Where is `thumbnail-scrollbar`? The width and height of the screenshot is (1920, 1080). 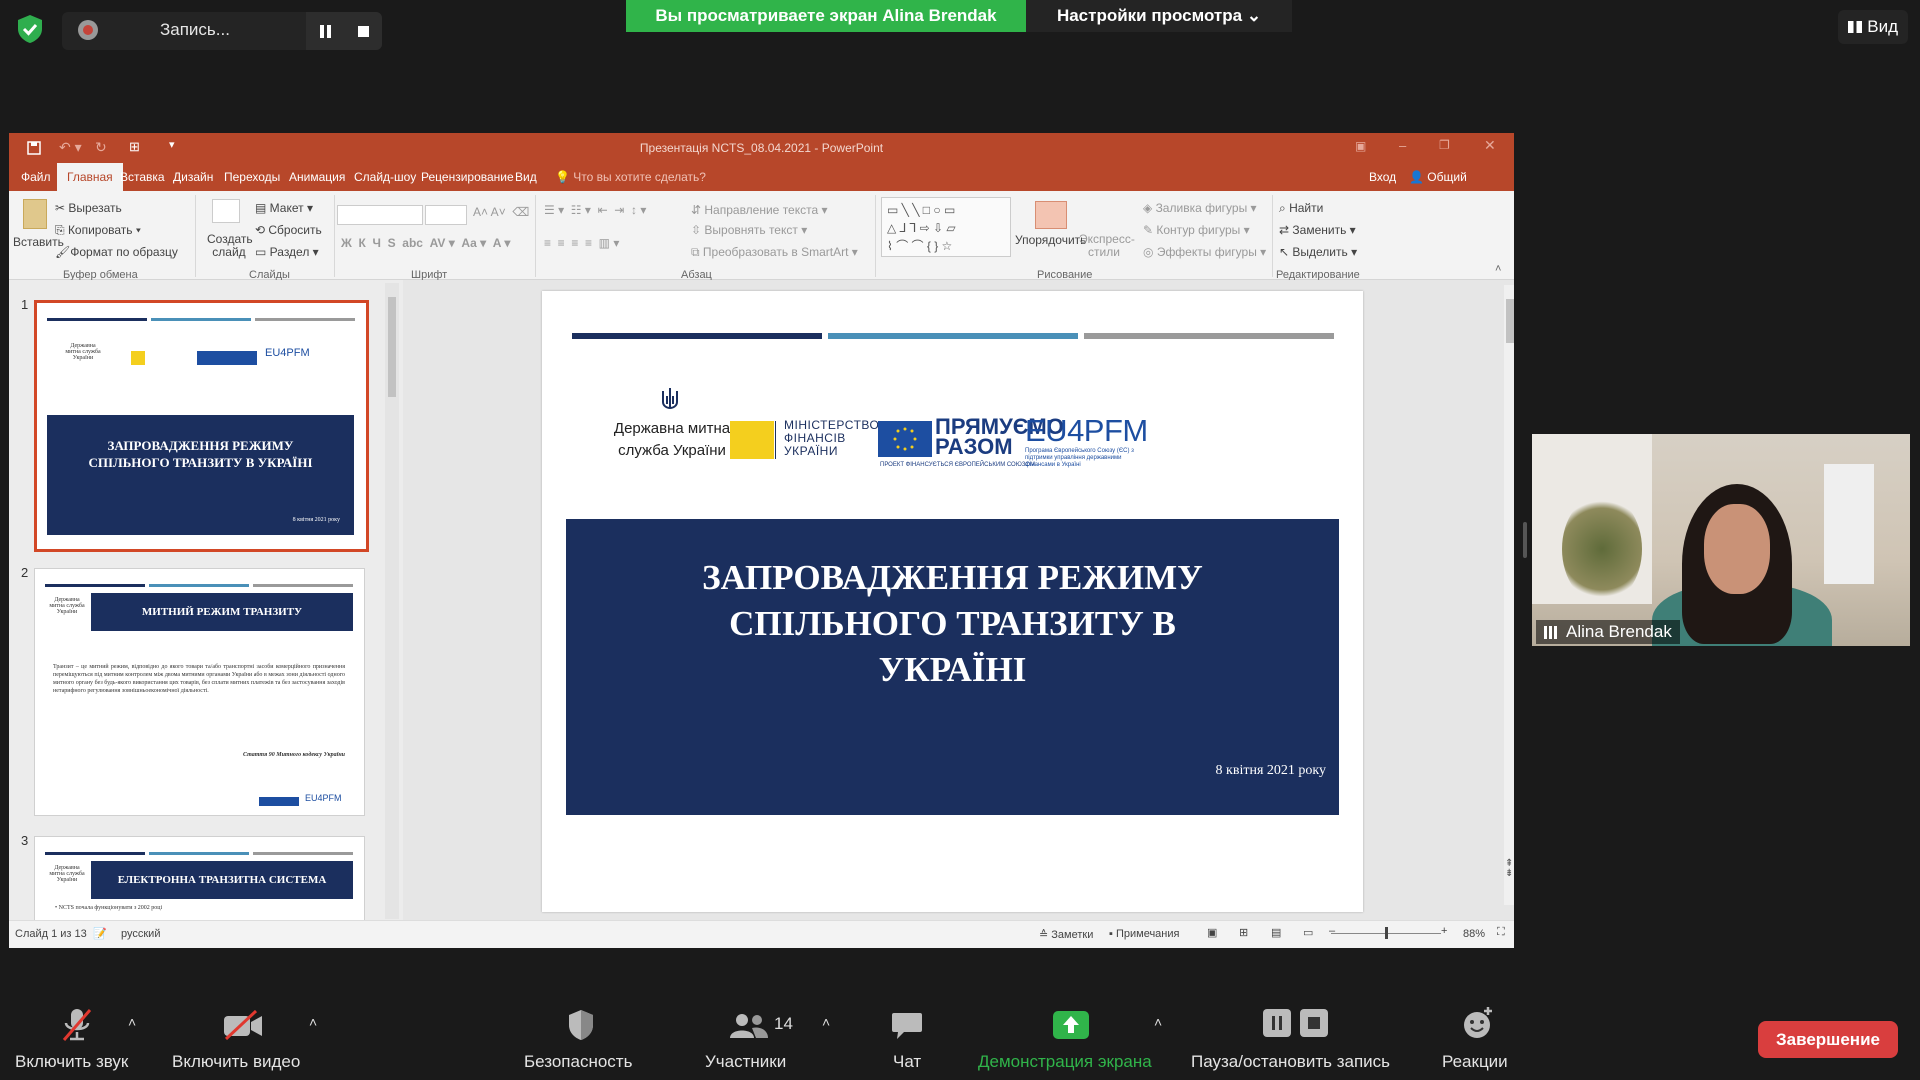 thumbnail-scrollbar is located at coordinates (392, 601).